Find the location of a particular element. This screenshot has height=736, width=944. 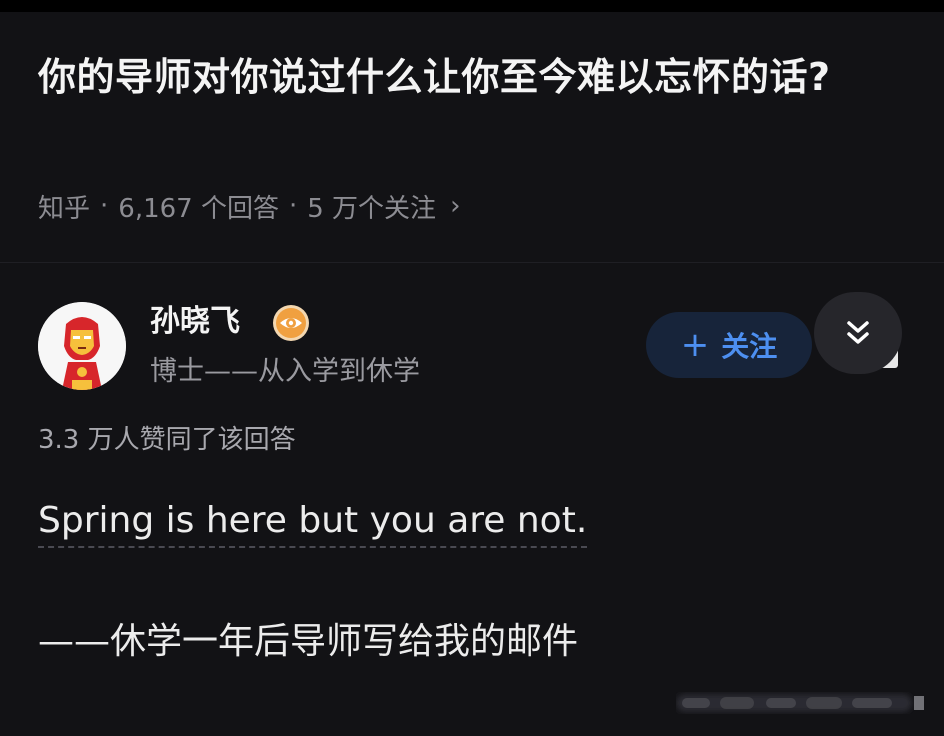

double-chevron-down-icon is located at coordinates (858, 332).